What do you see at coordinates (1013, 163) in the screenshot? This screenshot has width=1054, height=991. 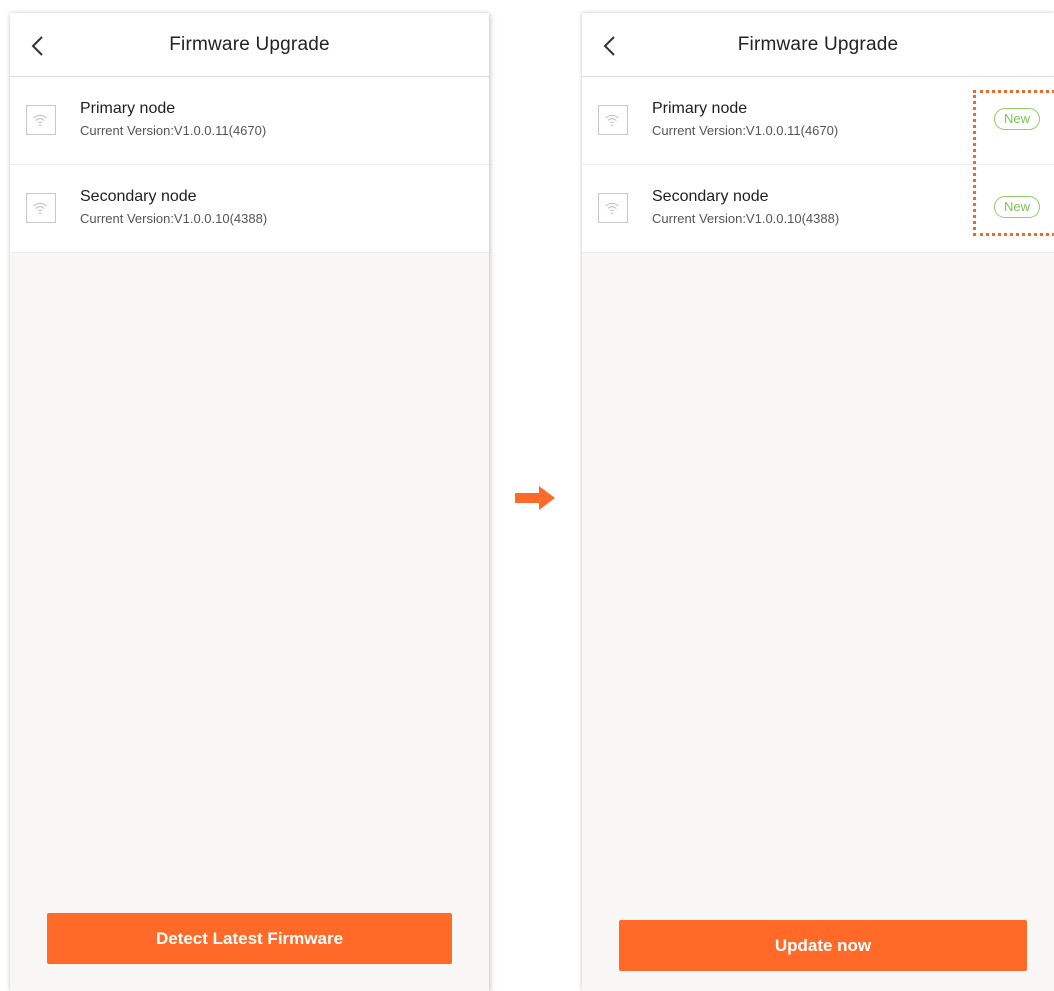 I see `highlight-box` at bounding box center [1013, 163].